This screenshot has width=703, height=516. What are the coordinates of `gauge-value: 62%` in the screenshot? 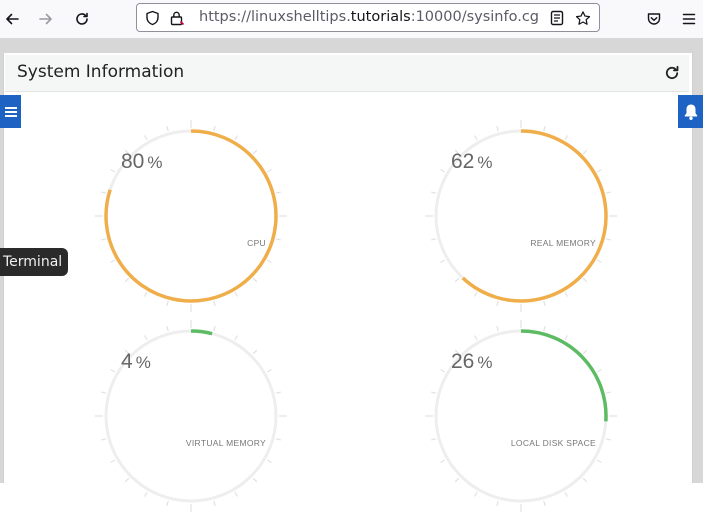 It's located at (471, 162).